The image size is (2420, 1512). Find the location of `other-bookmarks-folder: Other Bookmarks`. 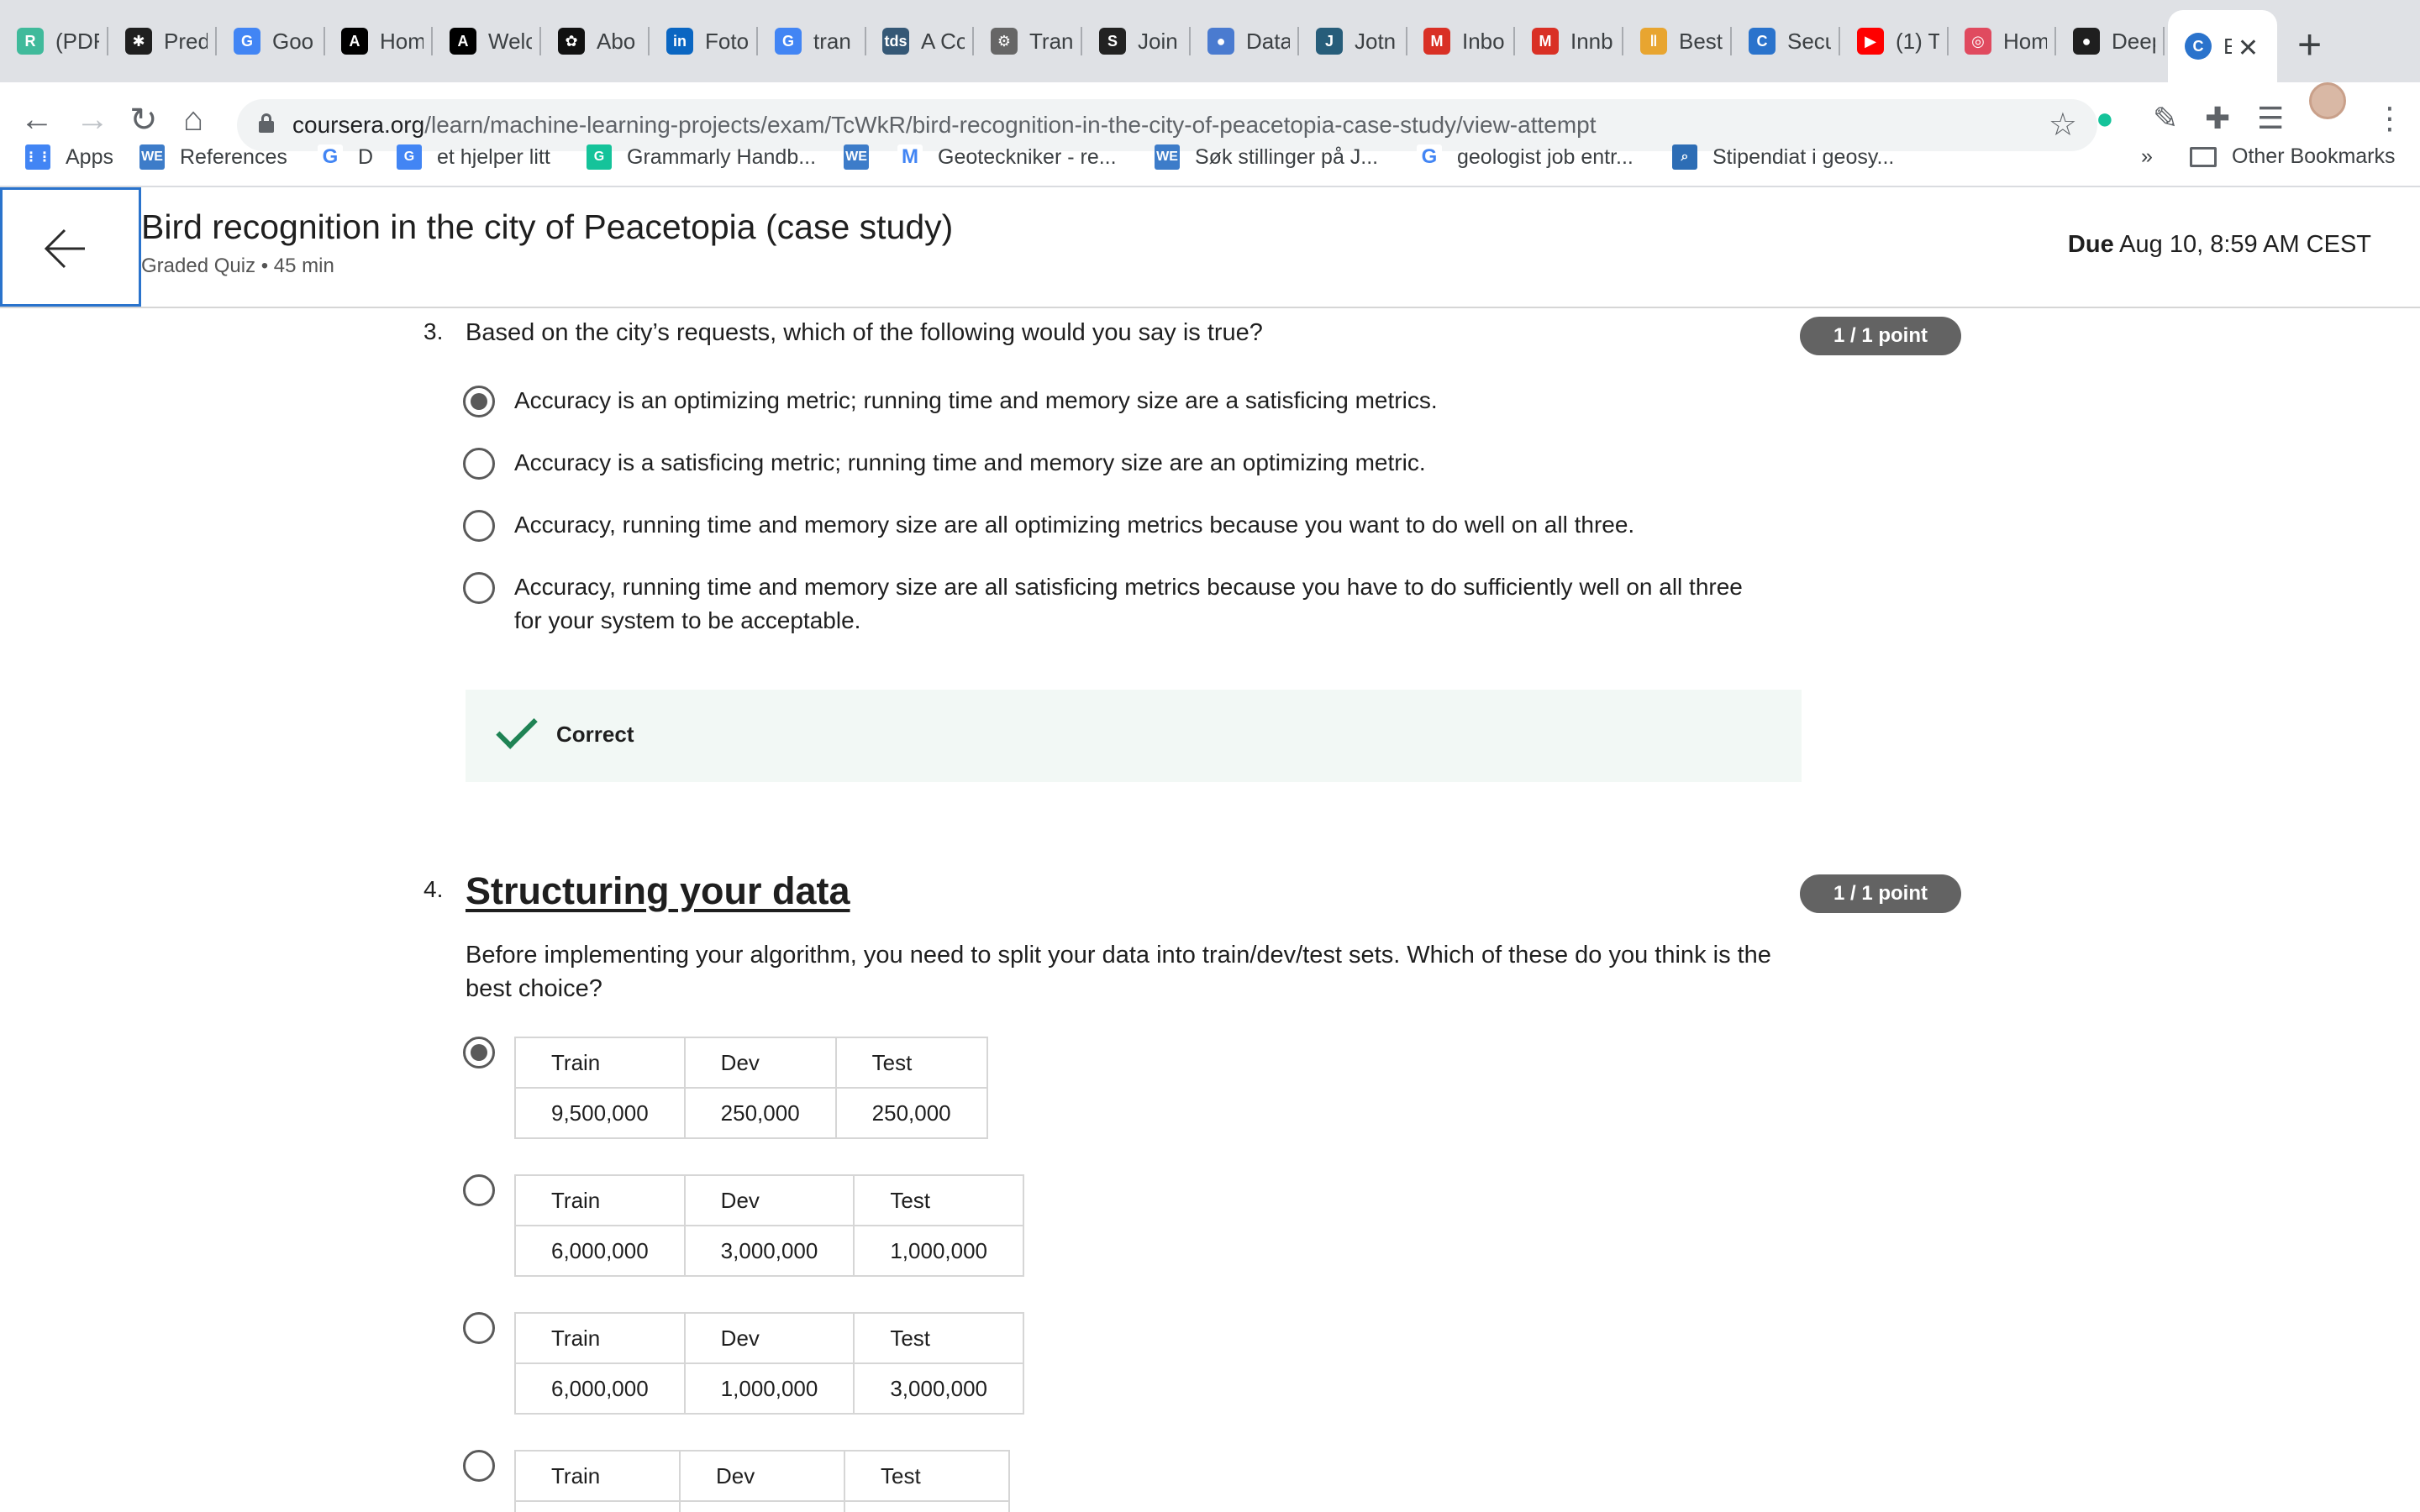

other-bookmarks-folder: Other Bookmarks is located at coordinates (2293, 156).